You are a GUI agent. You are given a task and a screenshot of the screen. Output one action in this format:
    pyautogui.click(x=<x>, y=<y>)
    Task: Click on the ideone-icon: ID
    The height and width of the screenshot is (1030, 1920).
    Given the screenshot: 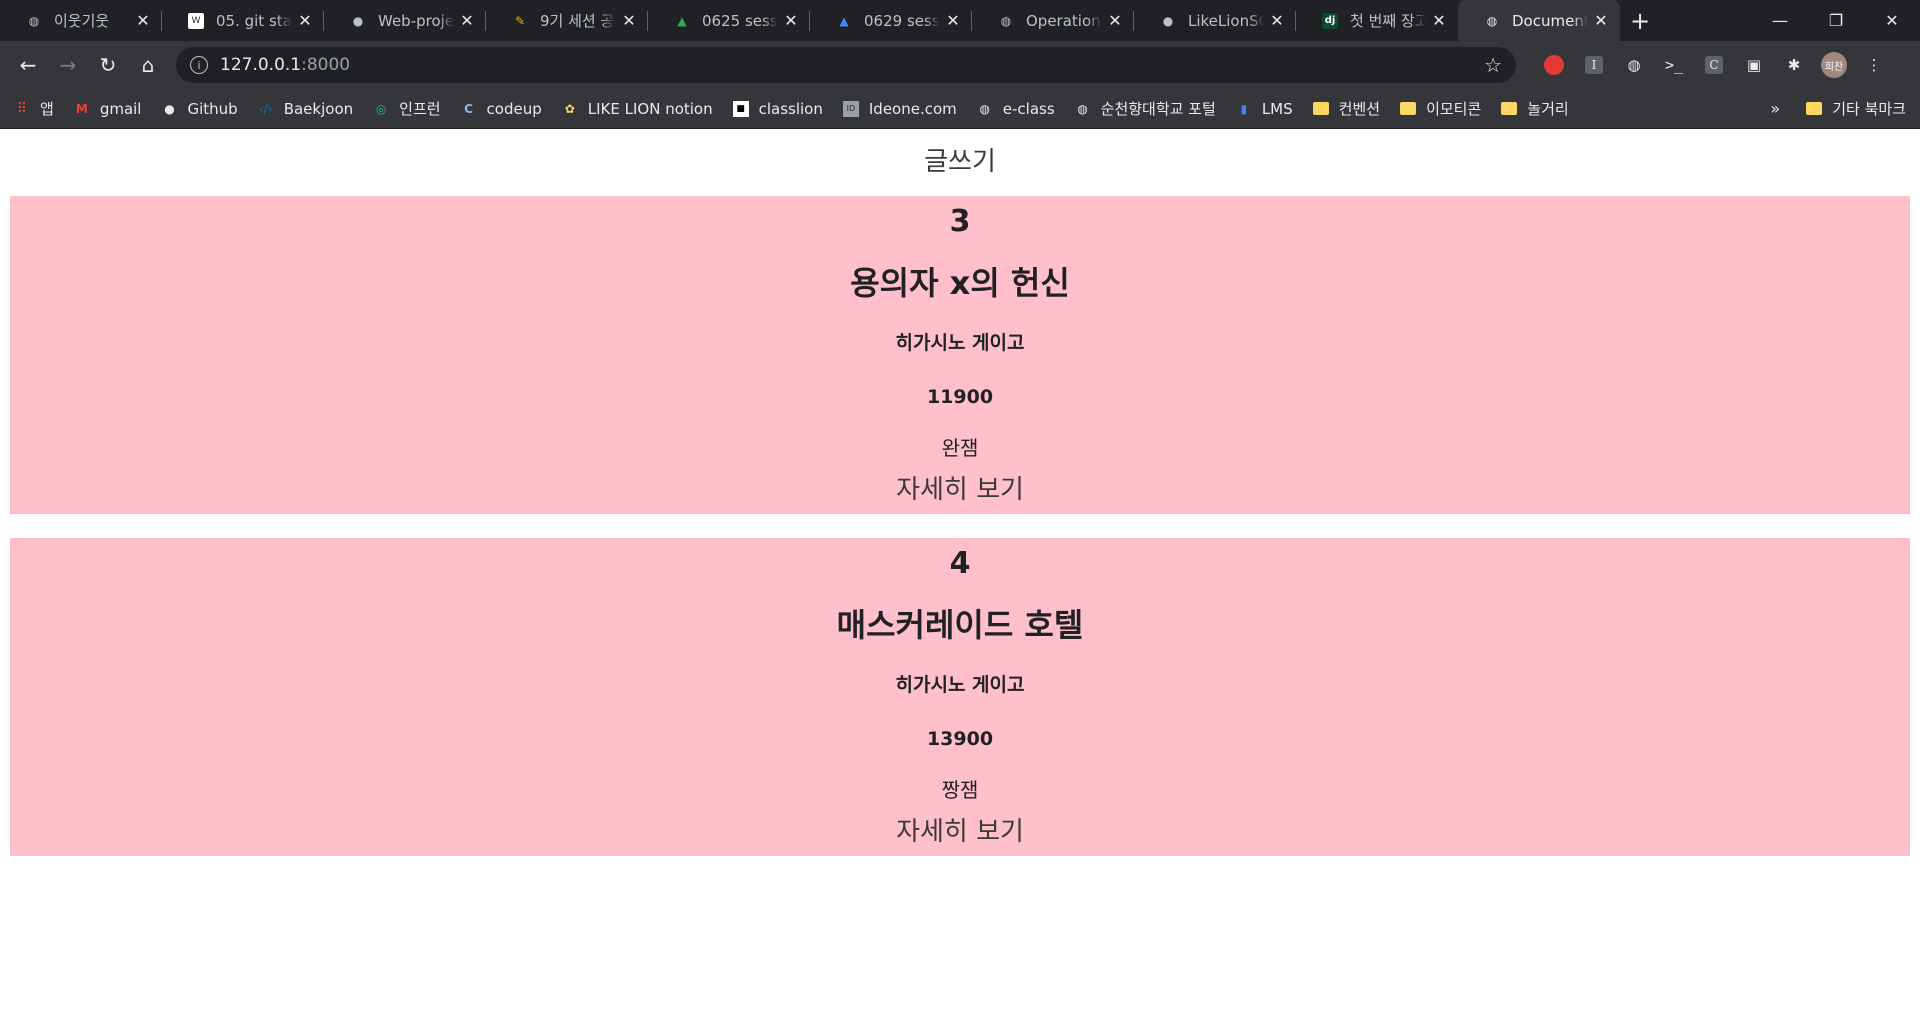 What is the action you would take?
    pyautogui.click(x=850, y=108)
    